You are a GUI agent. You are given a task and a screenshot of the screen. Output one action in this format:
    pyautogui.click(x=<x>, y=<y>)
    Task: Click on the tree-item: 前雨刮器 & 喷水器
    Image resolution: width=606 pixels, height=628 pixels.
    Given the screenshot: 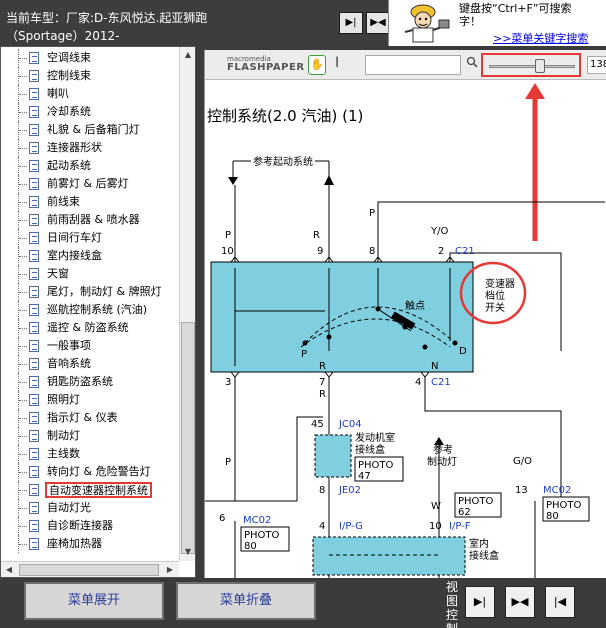 What is the action you would take?
    pyautogui.click(x=90, y=220)
    